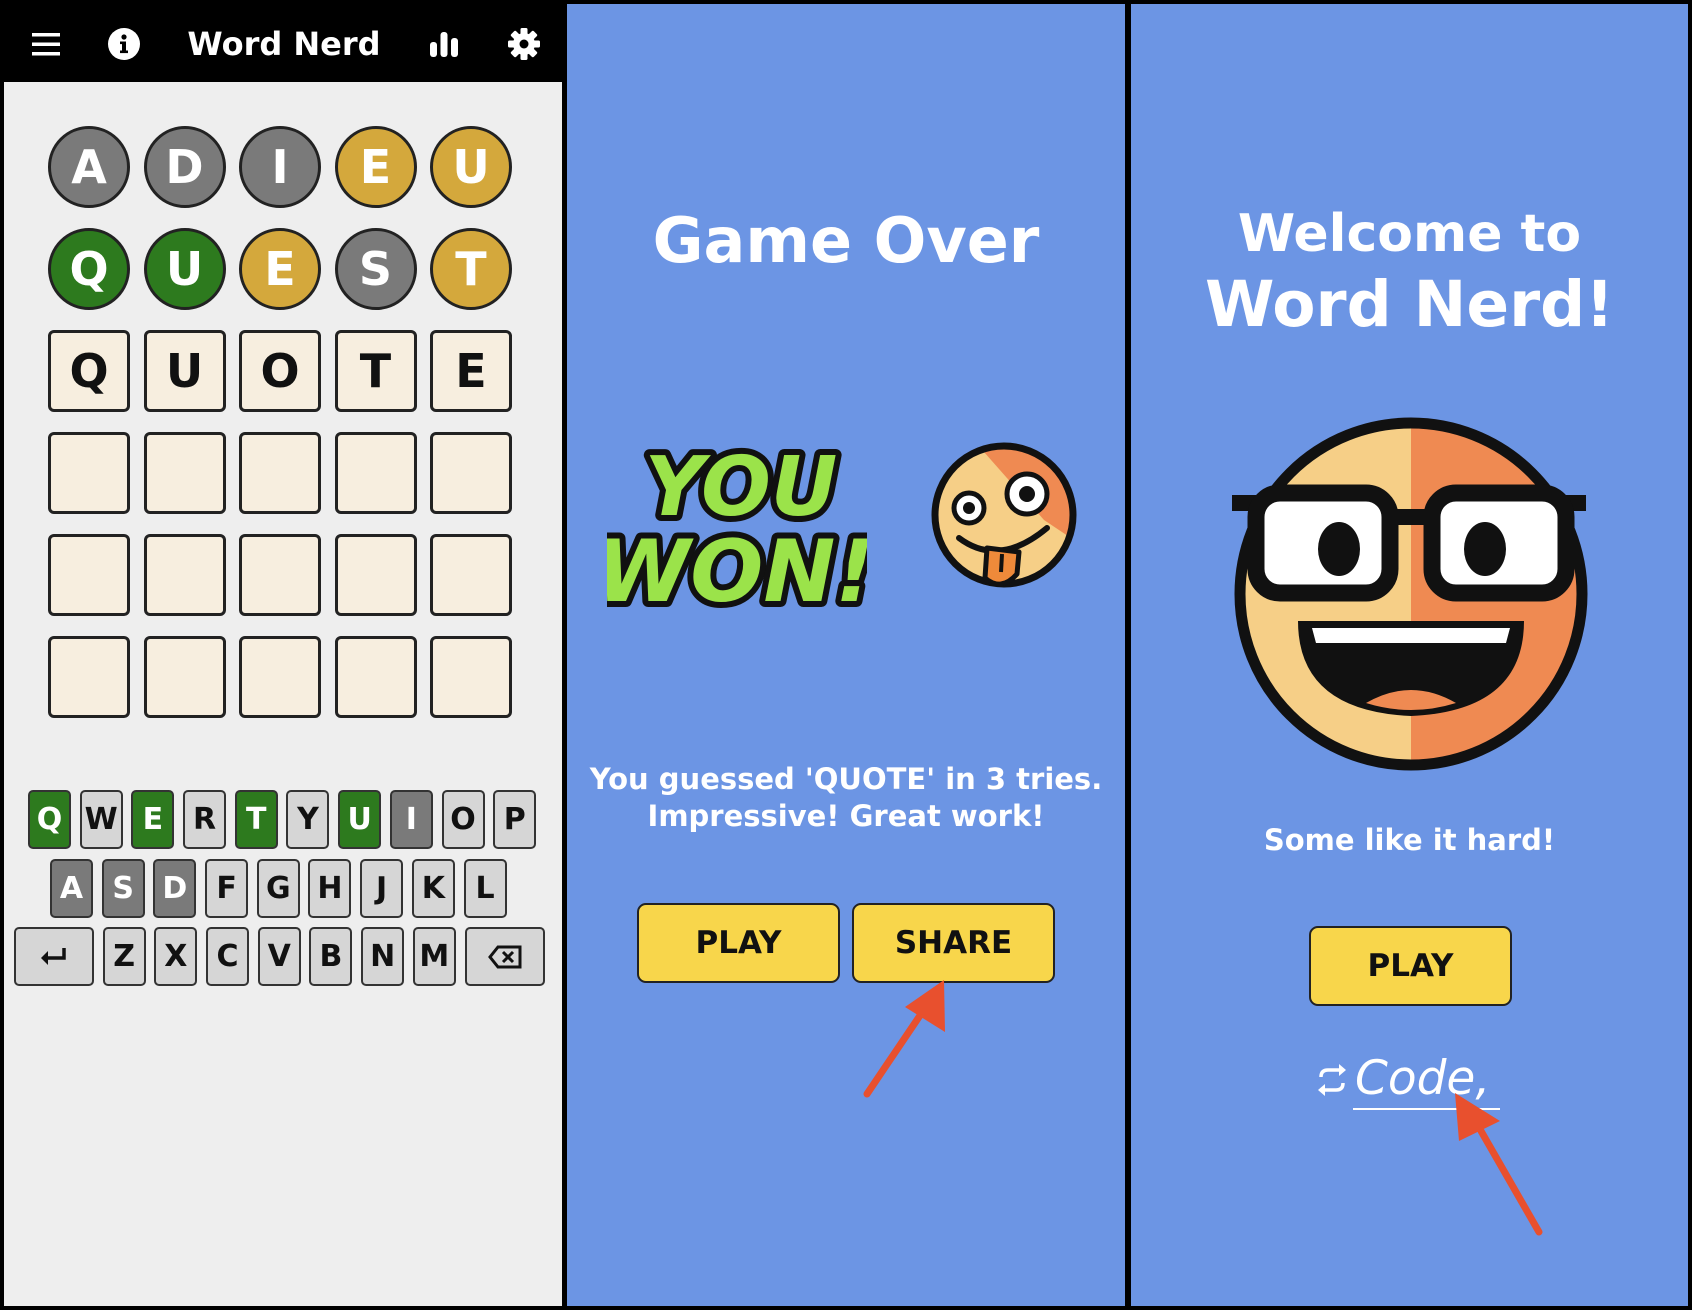 The height and width of the screenshot is (1310, 1692). I want to click on menu-icon, so click(46, 44).